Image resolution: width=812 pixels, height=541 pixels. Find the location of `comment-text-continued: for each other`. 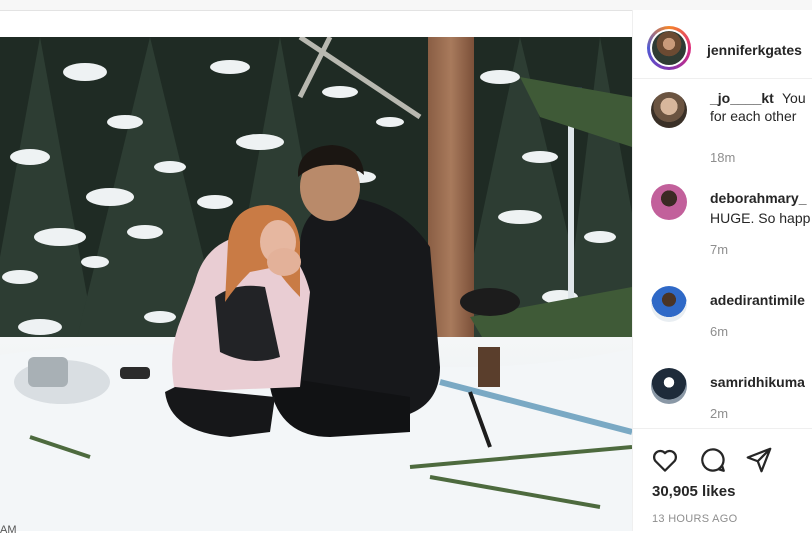

comment-text-continued: for each other is located at coordinates (753, 116).